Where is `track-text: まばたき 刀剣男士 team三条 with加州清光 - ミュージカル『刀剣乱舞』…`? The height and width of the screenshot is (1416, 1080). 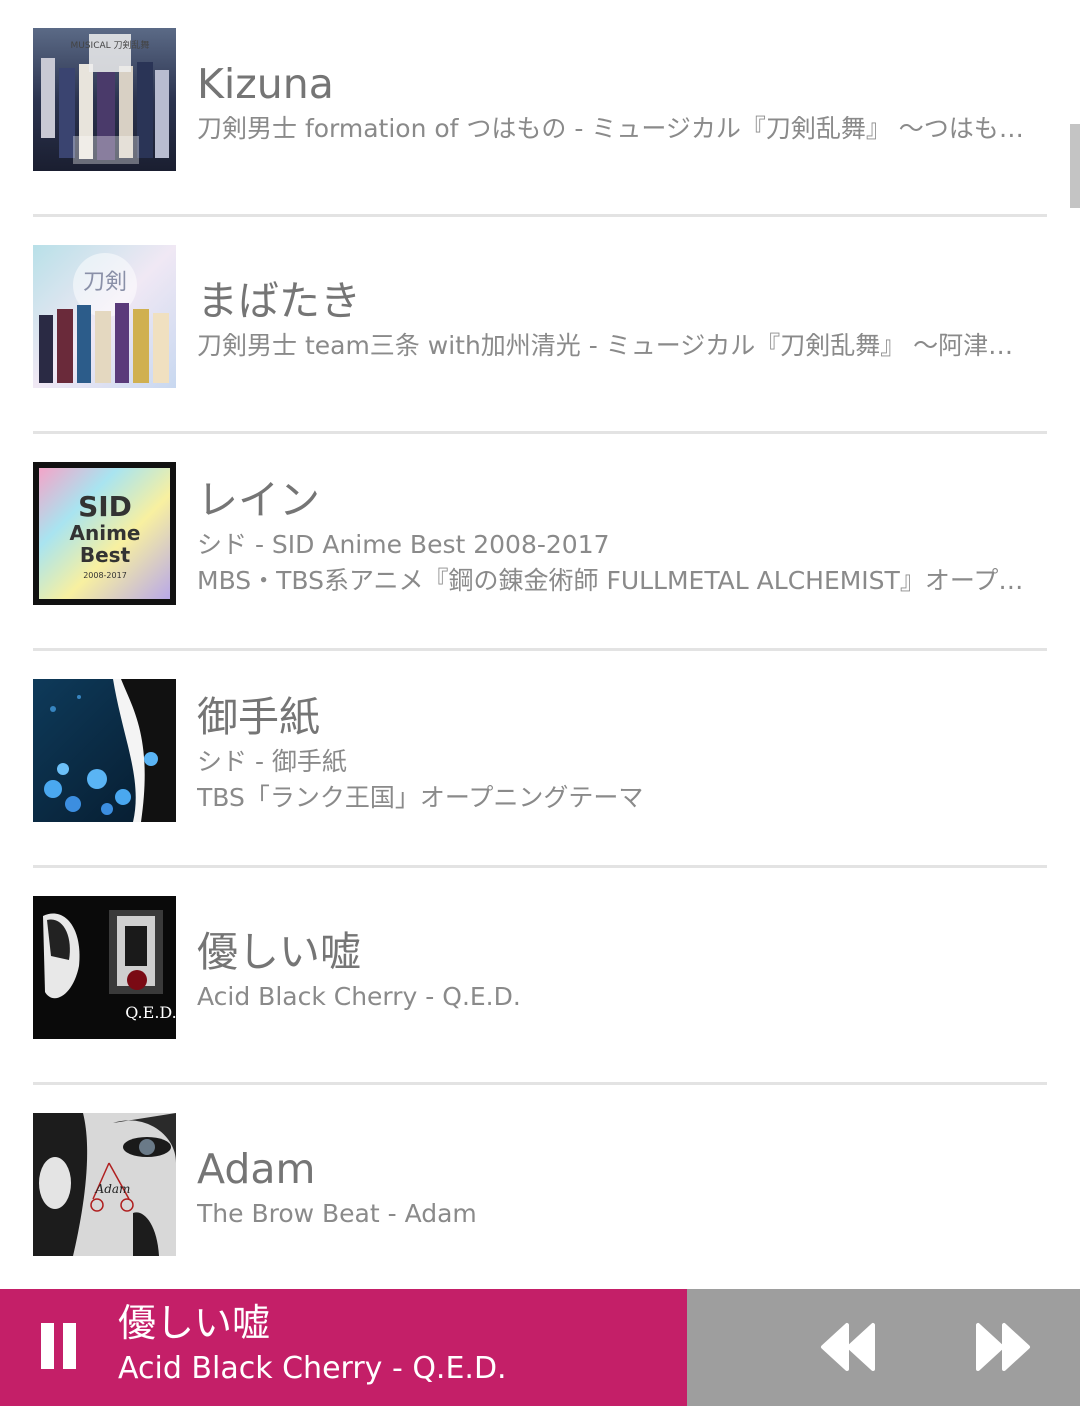
track-text: まばたき 刀剣男士 team三条 with加州清光 - ミュージカル『刀剣乱舞』… is located at coordinates (617, 320).